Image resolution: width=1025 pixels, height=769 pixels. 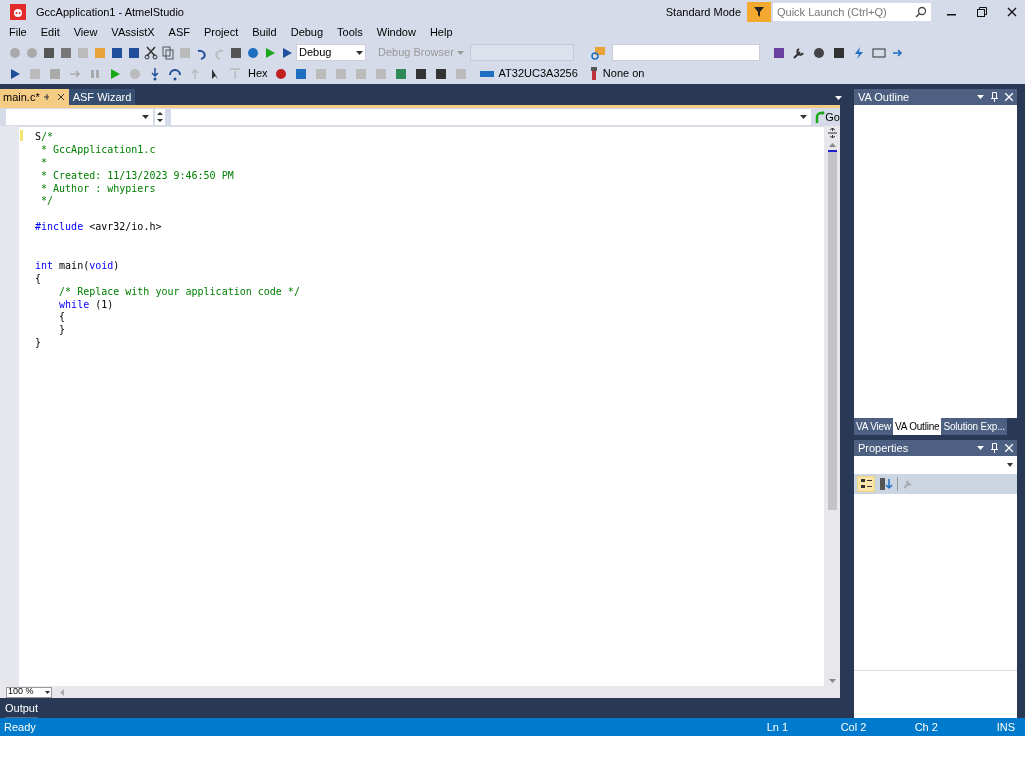 What do you see at coordinates (852, 12) in the screenshot?
I see `quick-launch-field: Quick Launch (Ctrl+Q)` at bounding box center [852, 12].